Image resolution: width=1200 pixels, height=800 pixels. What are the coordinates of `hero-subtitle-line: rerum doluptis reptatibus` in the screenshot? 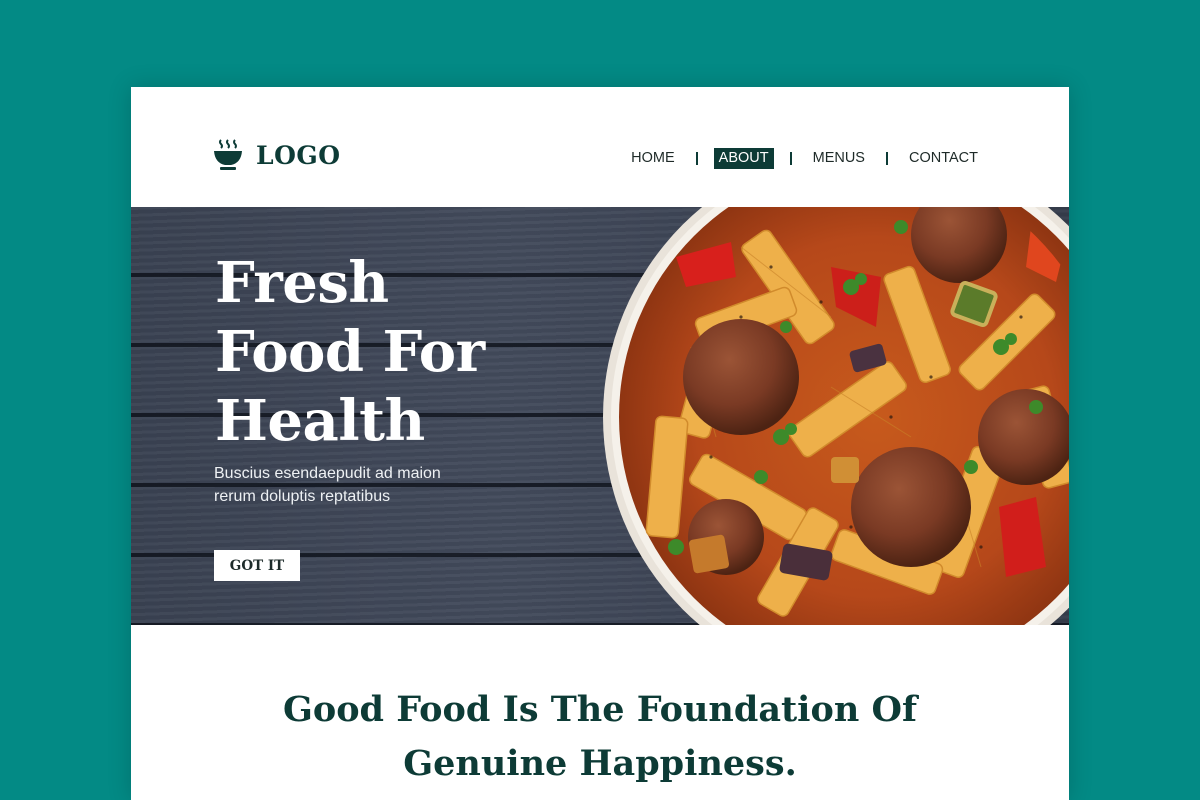 It's located at (302, 496).